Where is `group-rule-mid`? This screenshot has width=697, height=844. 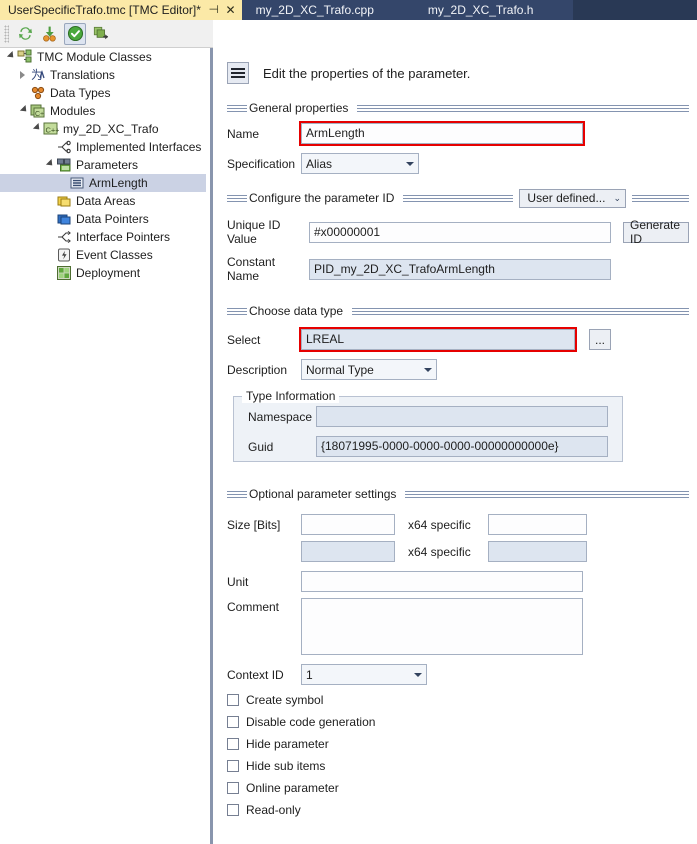 group-rule-mid is located at coordinates (458, 198).